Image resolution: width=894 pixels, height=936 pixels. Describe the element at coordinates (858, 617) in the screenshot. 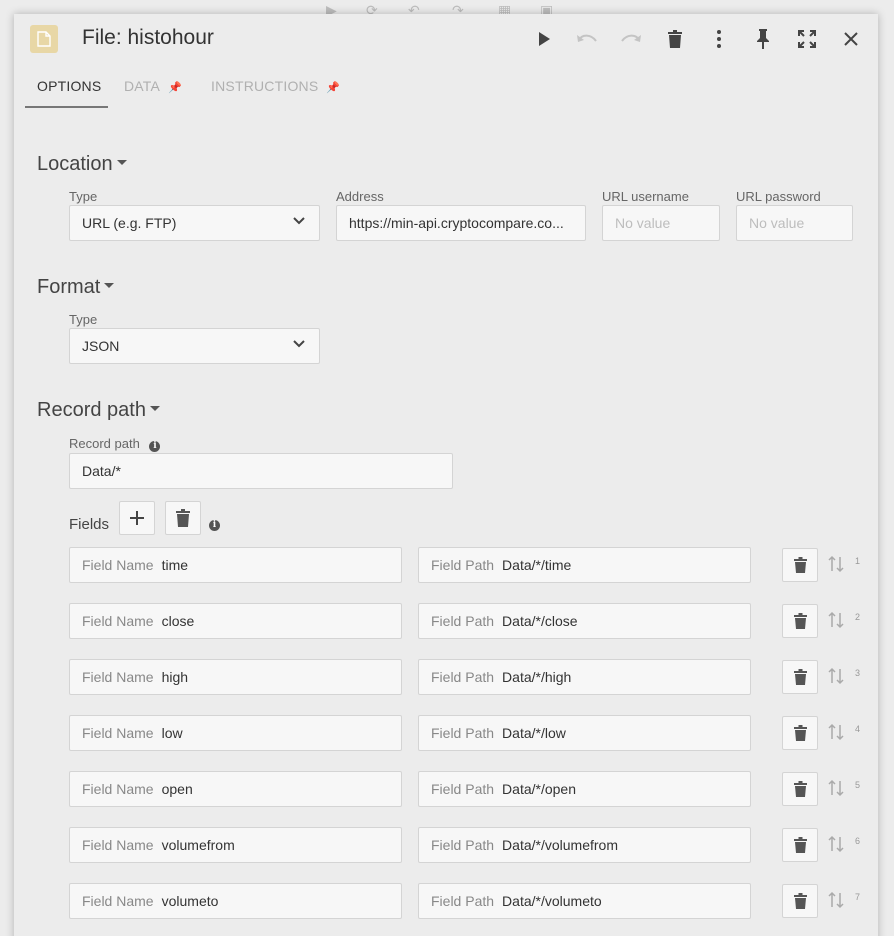

I see `field-index: 2` at that location.